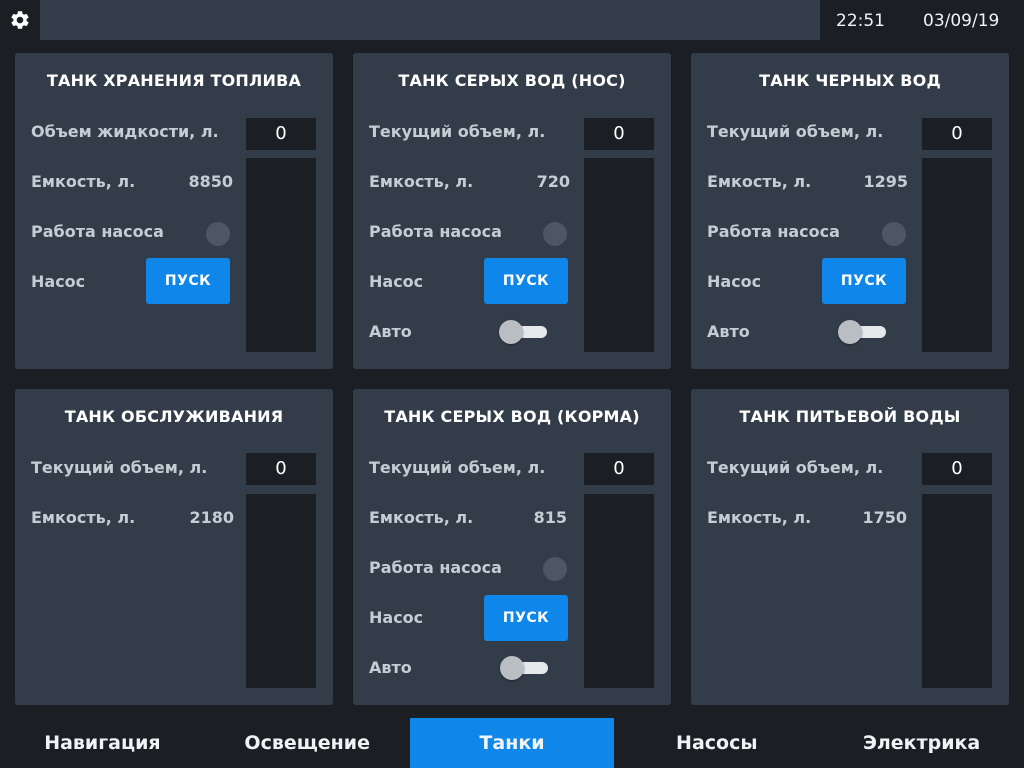  Describe the element at coordinates (850, 80) in the screenshot. I see `panel-title: ТАНК ЧЕРНЫХ ВОД` at that location.